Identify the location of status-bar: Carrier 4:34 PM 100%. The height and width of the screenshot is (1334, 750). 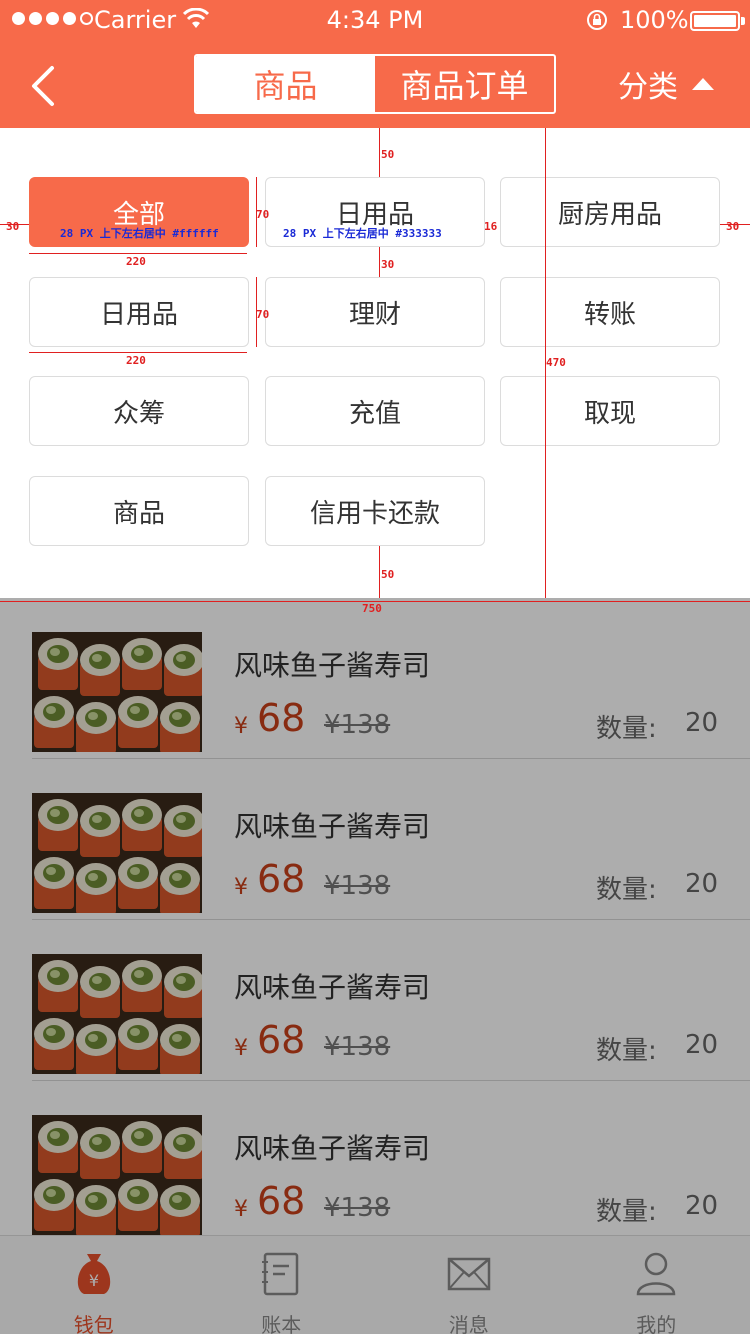
(375, 20).